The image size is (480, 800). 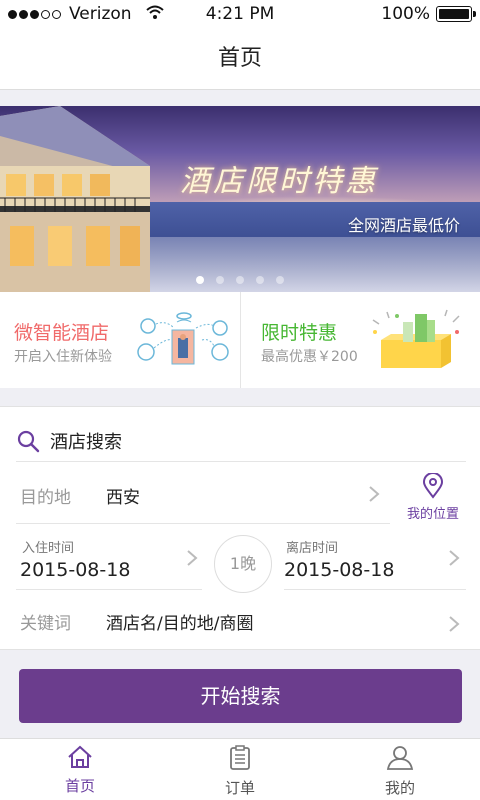 I want to click on home-icon, so click(x=80, y=756).